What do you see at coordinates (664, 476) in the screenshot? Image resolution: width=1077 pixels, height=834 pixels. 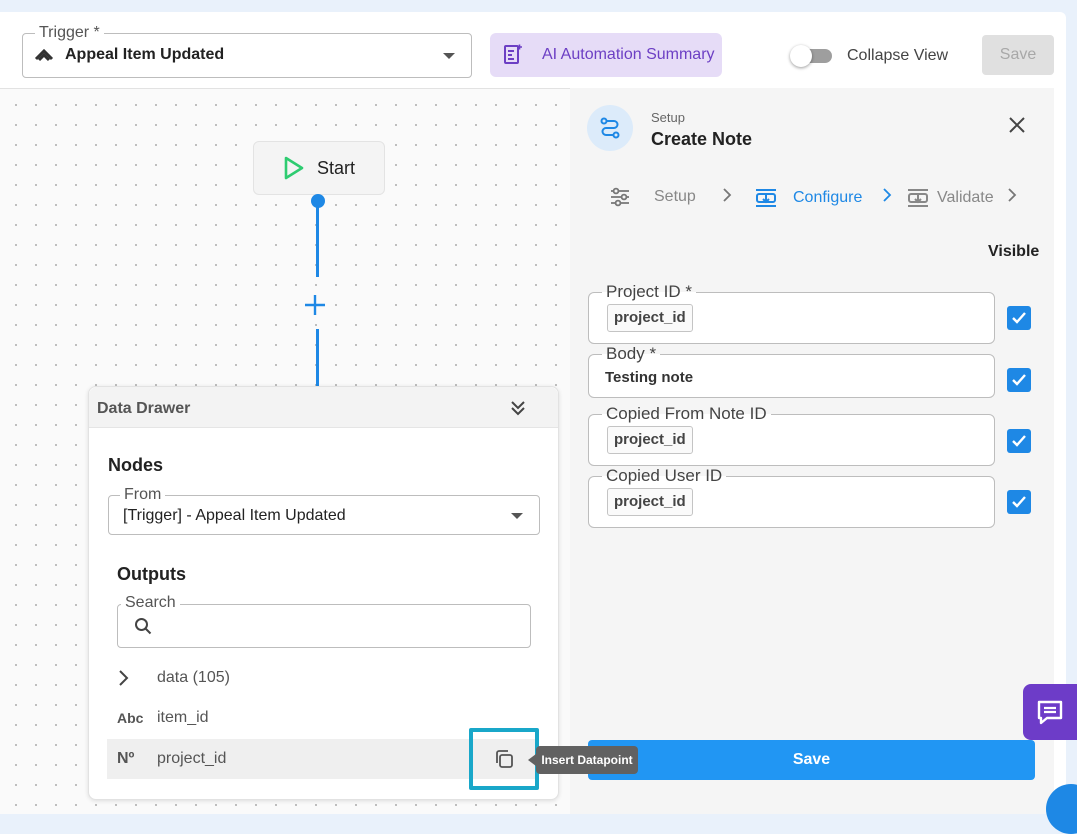 I see `field-label: Copied User ID` at bounding box center [664, 476].